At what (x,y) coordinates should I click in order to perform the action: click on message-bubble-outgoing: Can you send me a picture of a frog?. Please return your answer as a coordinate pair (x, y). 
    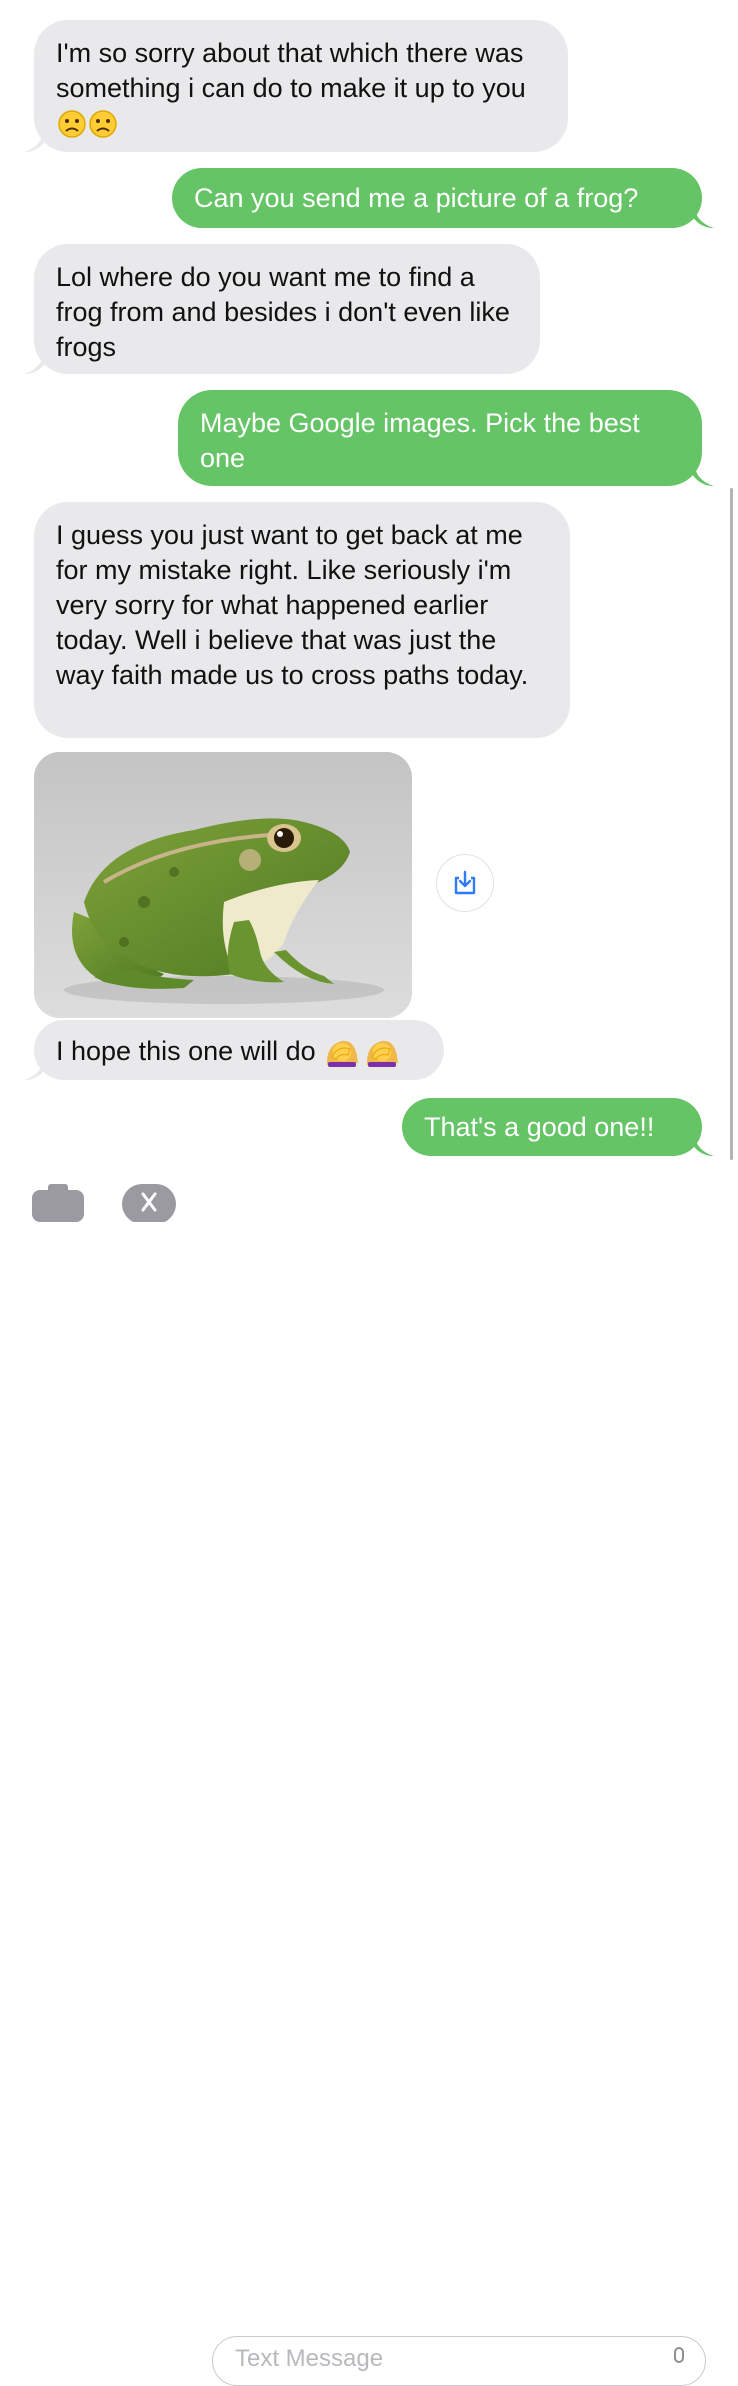
    Looking at the image, I should click on (437, 198).